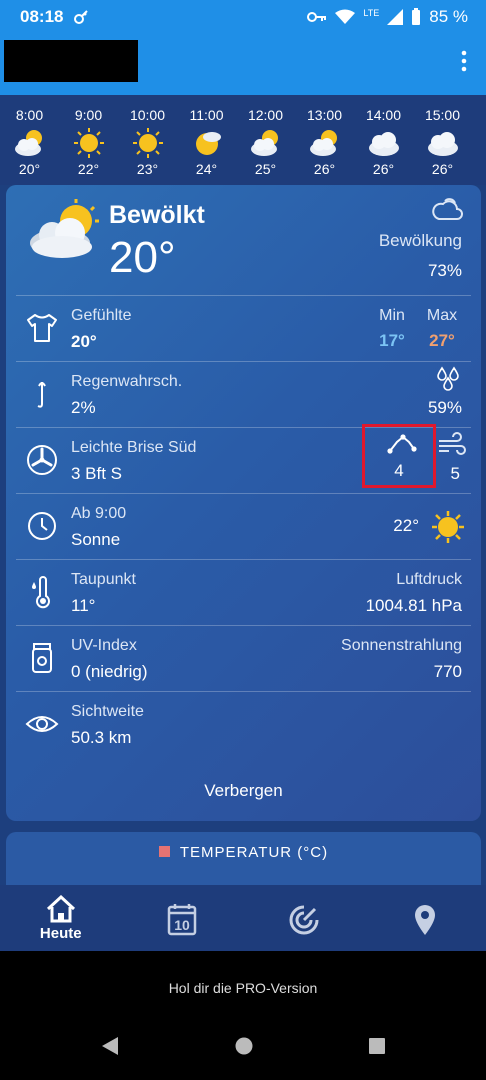  I want to click on wind-turbine-icon, so click(42, 460).